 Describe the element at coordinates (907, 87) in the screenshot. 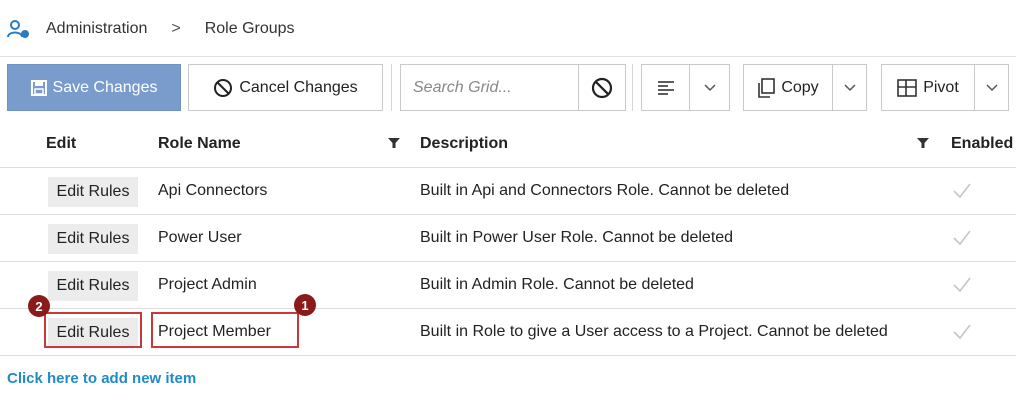

I see `pivot-table-icon` at that location.